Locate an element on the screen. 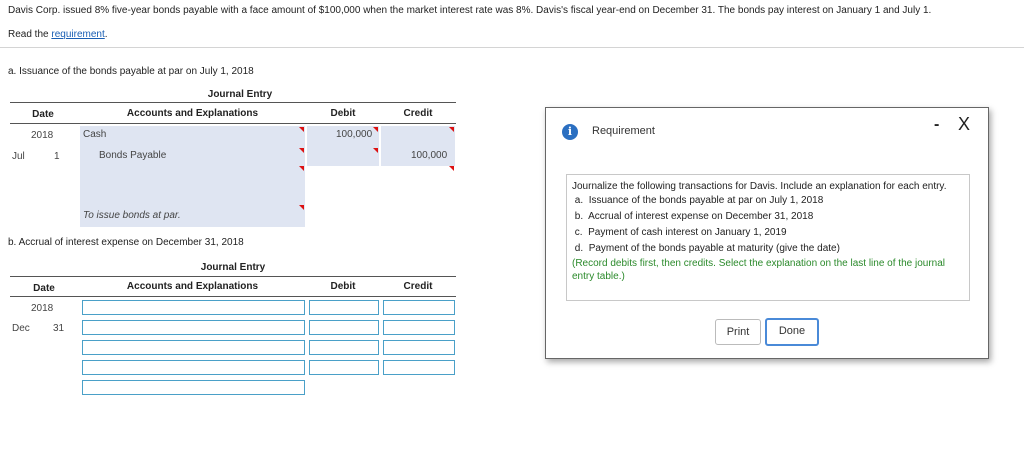  item-letter: c. is located at coordinates (578, 232).